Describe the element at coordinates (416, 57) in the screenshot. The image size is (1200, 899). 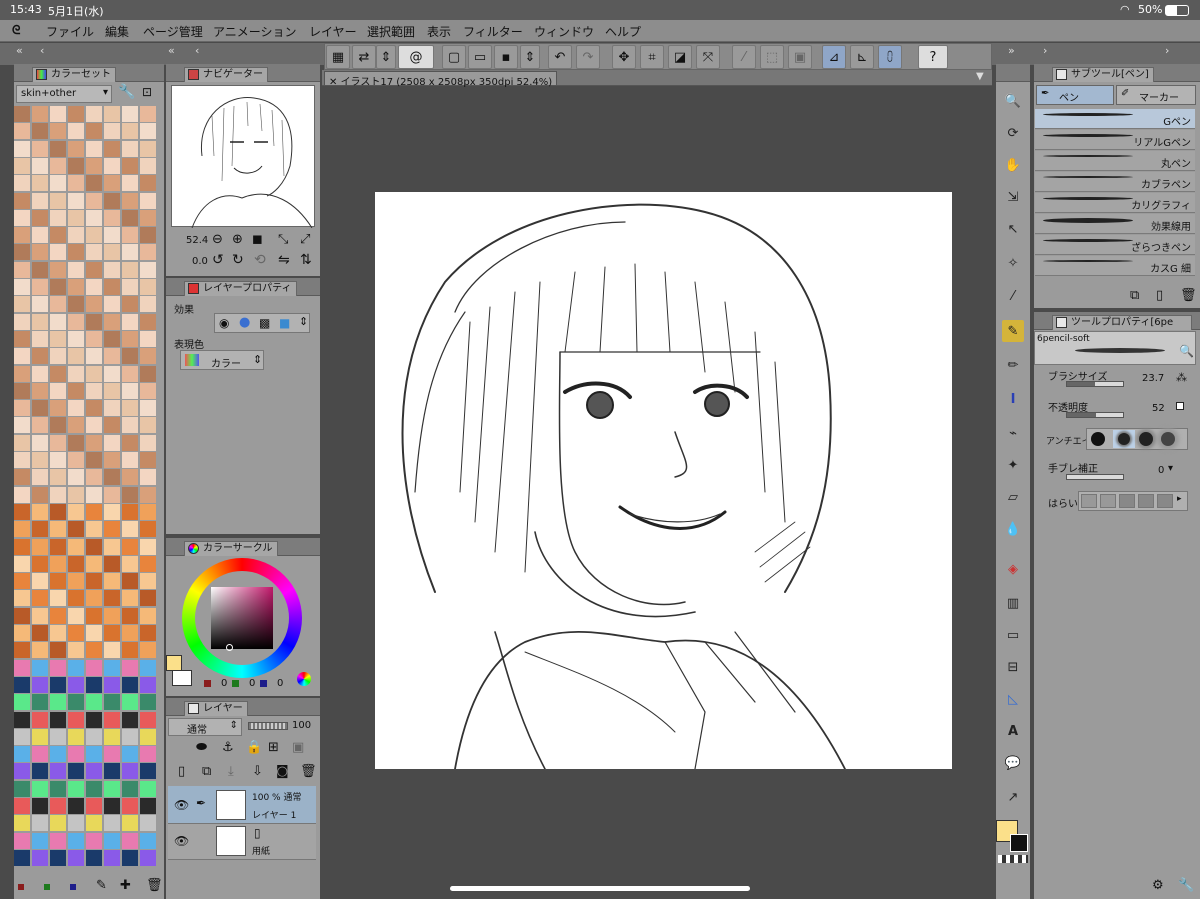
I see `clip-icon: @` at that location.